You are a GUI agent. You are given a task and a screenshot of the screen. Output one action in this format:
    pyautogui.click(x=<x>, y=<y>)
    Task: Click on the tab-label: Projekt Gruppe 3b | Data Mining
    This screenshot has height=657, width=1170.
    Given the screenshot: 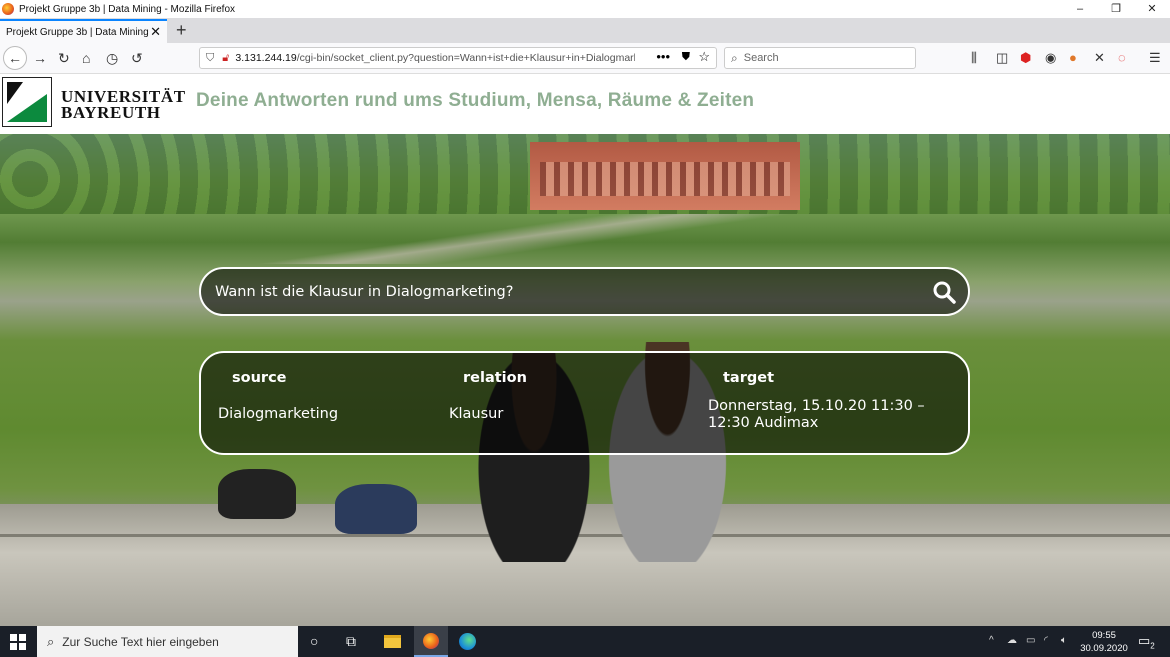 What is the action you would take?
    pyautogui.click(x=77, y=32)
    